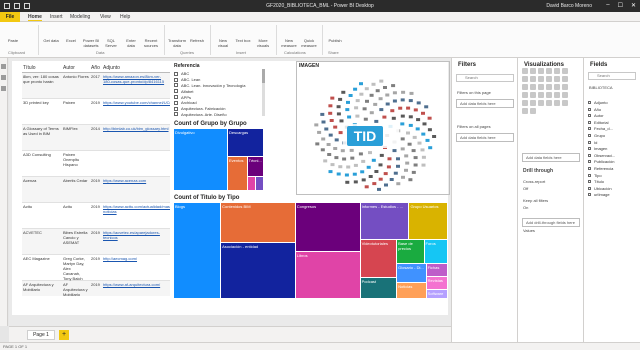 This screenshot has width=640, height=350. What do you see at coordinates (177, 36) in the screenshot?
I see `transform-data-button: Transform data` at bounding box center [177, 36].